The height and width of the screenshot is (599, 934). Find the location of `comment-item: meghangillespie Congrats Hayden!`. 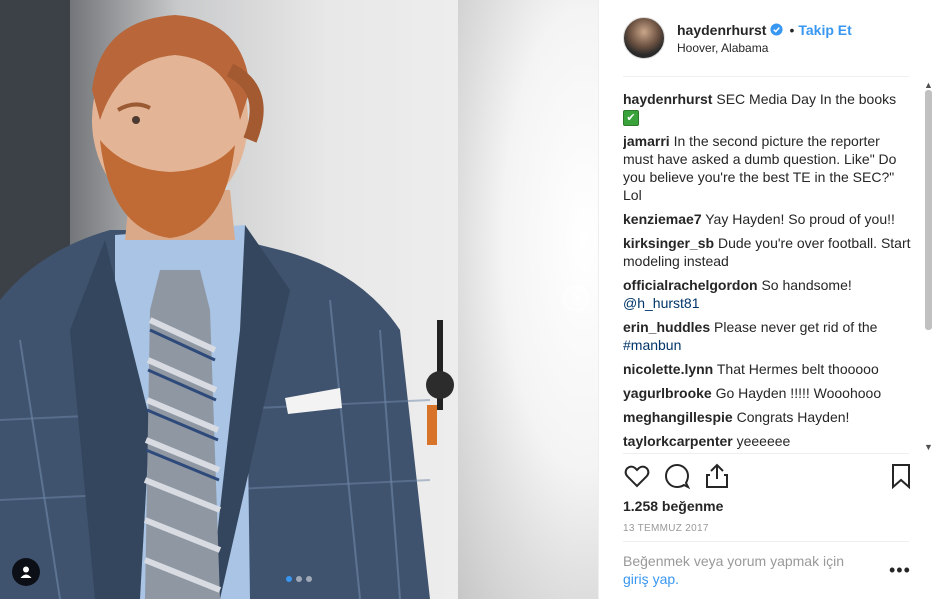

comment-item: meghangillespie Congrats Hayden! is located at coordinates (768, 417).